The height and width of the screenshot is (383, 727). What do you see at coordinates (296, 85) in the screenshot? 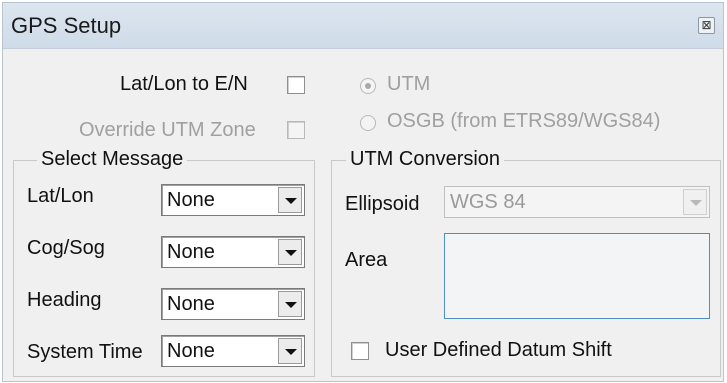
I see `latlon-to-en-checkbox` at bounding box center [296, 85].